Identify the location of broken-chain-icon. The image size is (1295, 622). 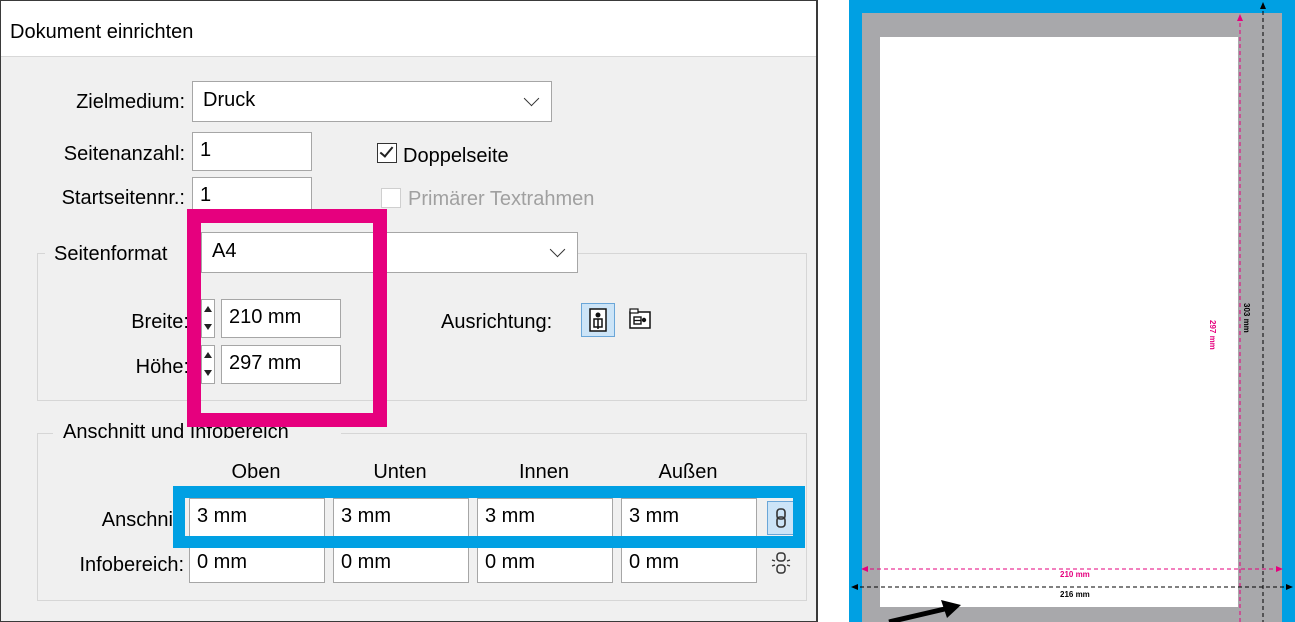
(781, 563).